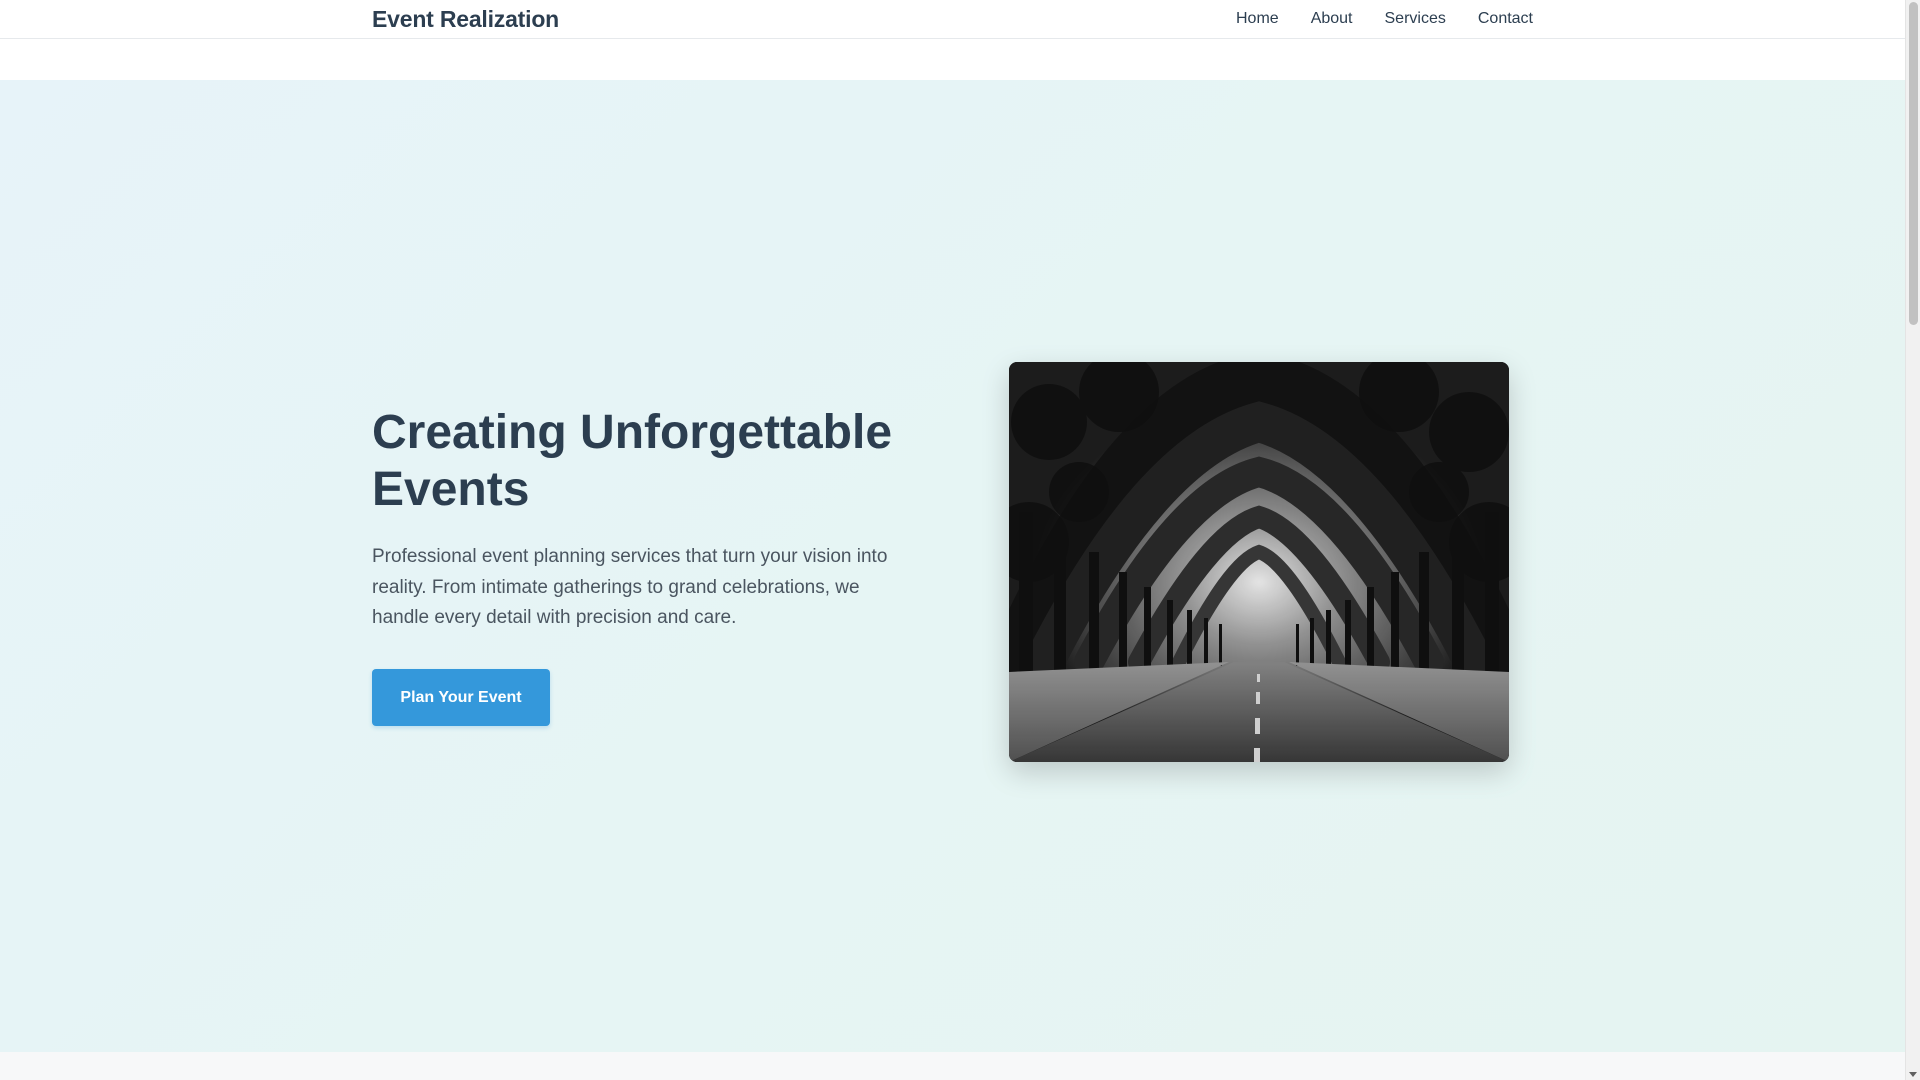  I want to click on main-nav: Home About Services Contact, so click(1384, 19).